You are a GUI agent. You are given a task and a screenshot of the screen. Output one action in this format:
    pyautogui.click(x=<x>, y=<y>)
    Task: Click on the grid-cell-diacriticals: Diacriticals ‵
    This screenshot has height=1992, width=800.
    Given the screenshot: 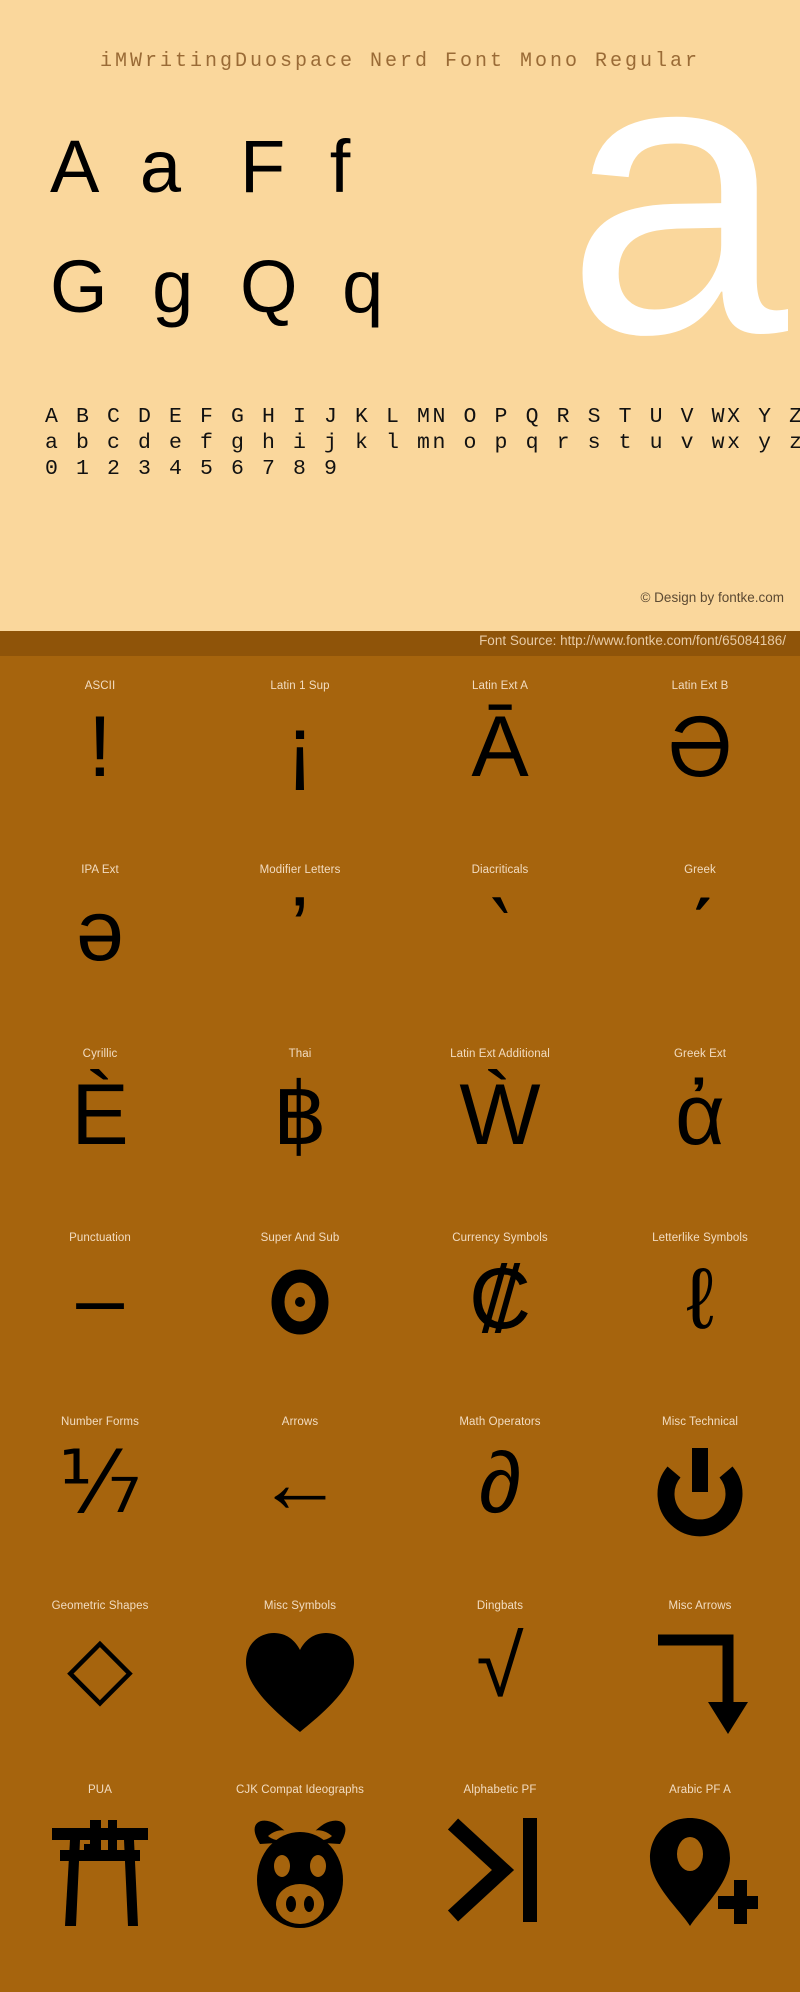 What is the action you would take?
    pyautogui.click(x=500, y=944)
    